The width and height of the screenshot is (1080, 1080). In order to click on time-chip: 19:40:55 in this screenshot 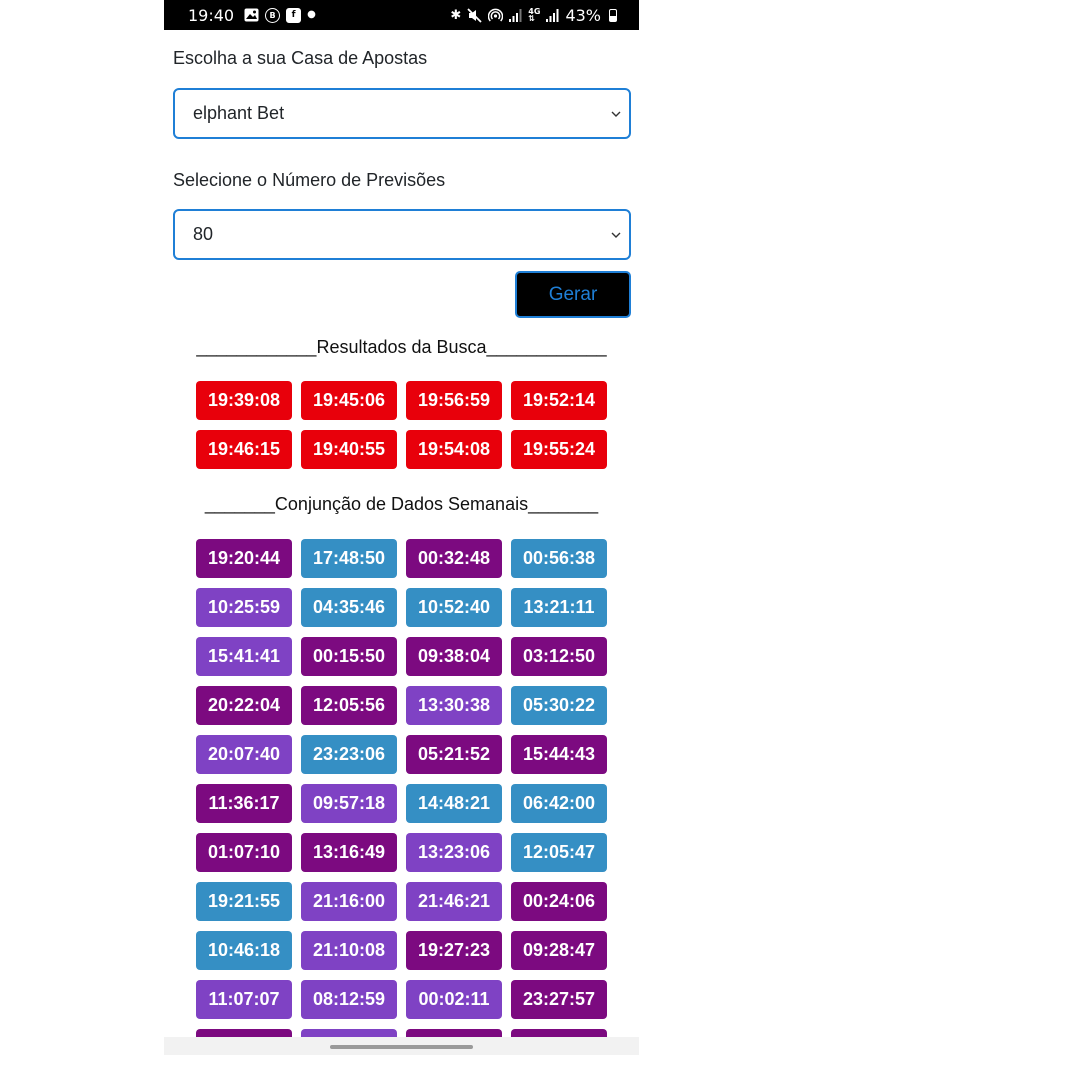, I will do `click(349, 449)`.